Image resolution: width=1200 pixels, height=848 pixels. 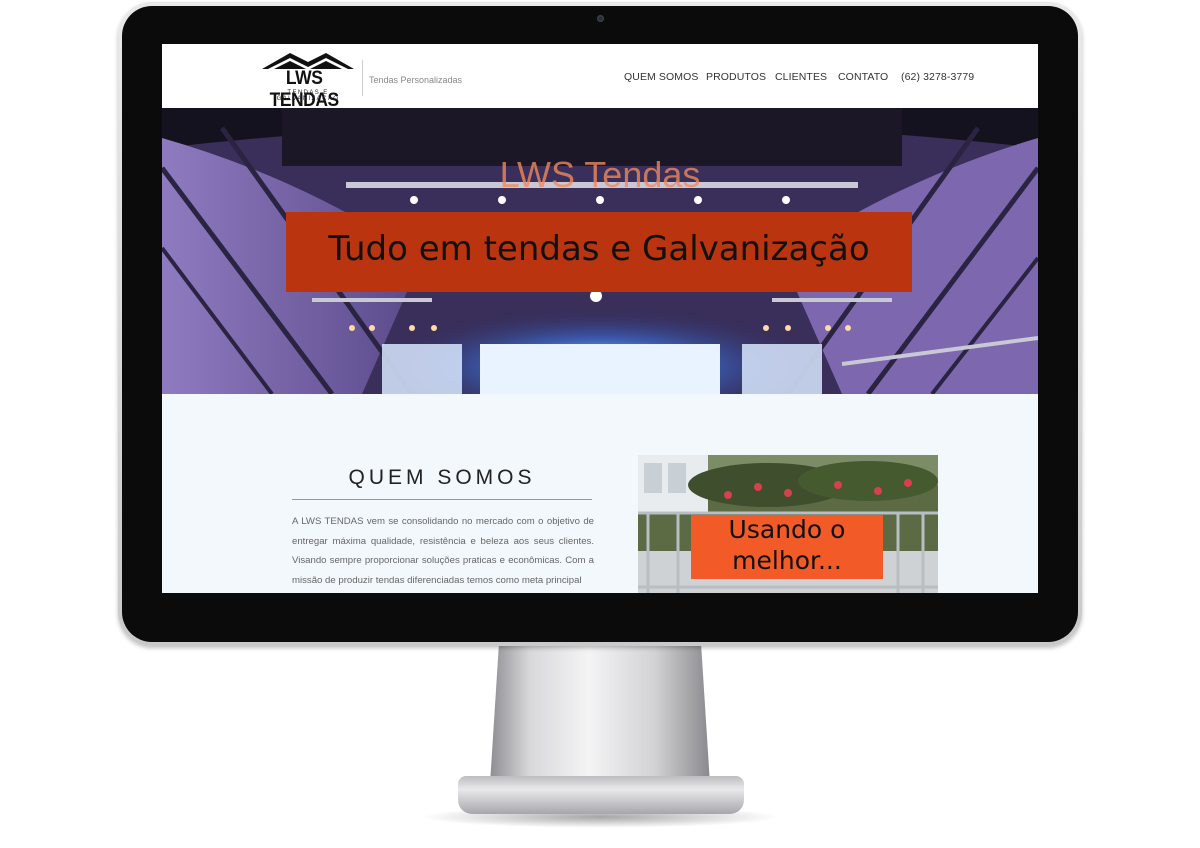 What do you see at coordinates (801, 77) in the screenshot?
I see `nav-clientes: CLIENTES` at bounding box center [801, 77].